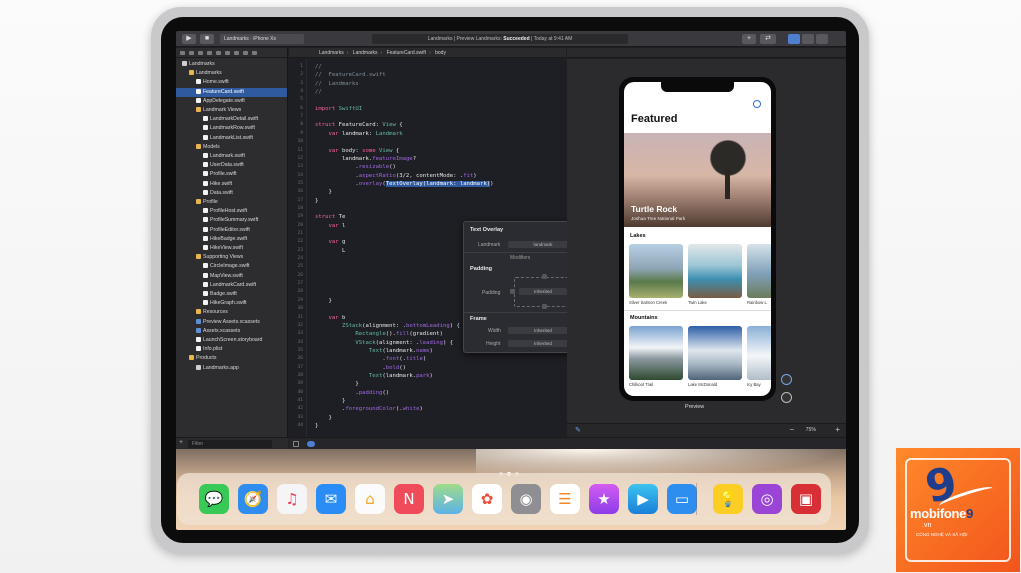 The image size is (1021, 573). I want to click on code-line: L, so click(330, 251).